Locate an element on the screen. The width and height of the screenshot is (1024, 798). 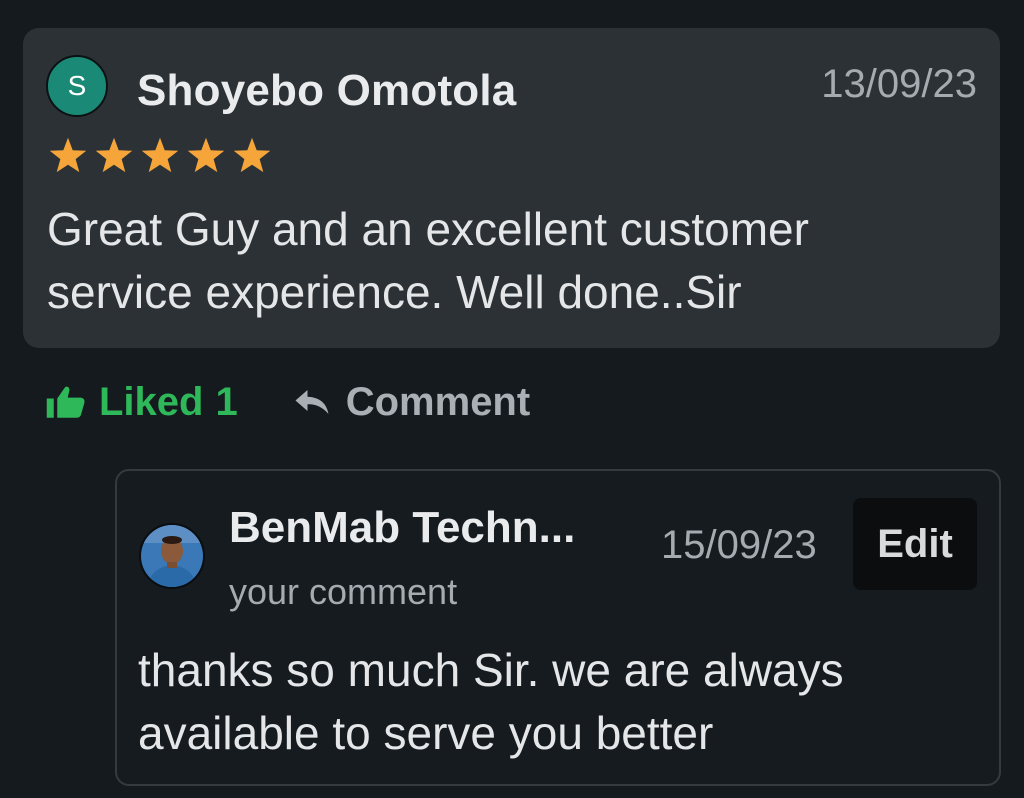
star-rating is located at coordinates (160, 156).